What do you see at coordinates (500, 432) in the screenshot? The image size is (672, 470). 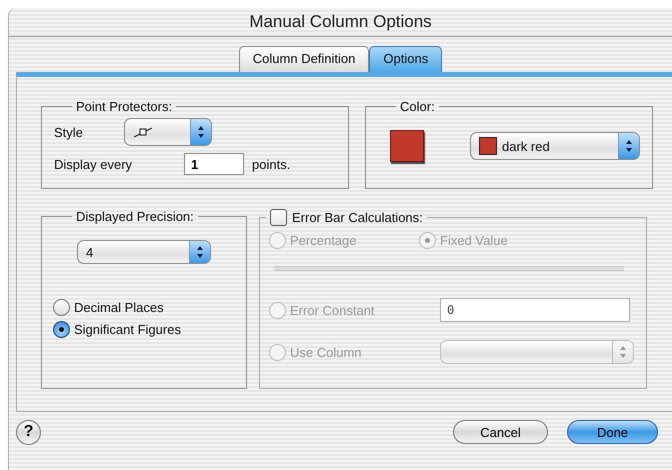 I see `cancel-button: Cancel` at bounding box center [500, 432].